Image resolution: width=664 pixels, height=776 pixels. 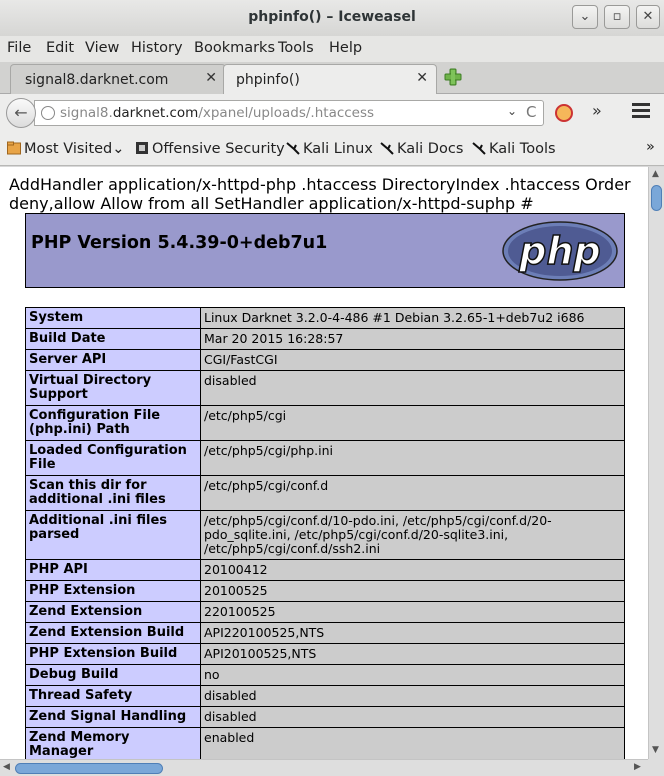 What do you see at coordinates (113, 388) in the screenshot?
I see `config-key: Virtual Directory Support` at bounding box center [113, 388].